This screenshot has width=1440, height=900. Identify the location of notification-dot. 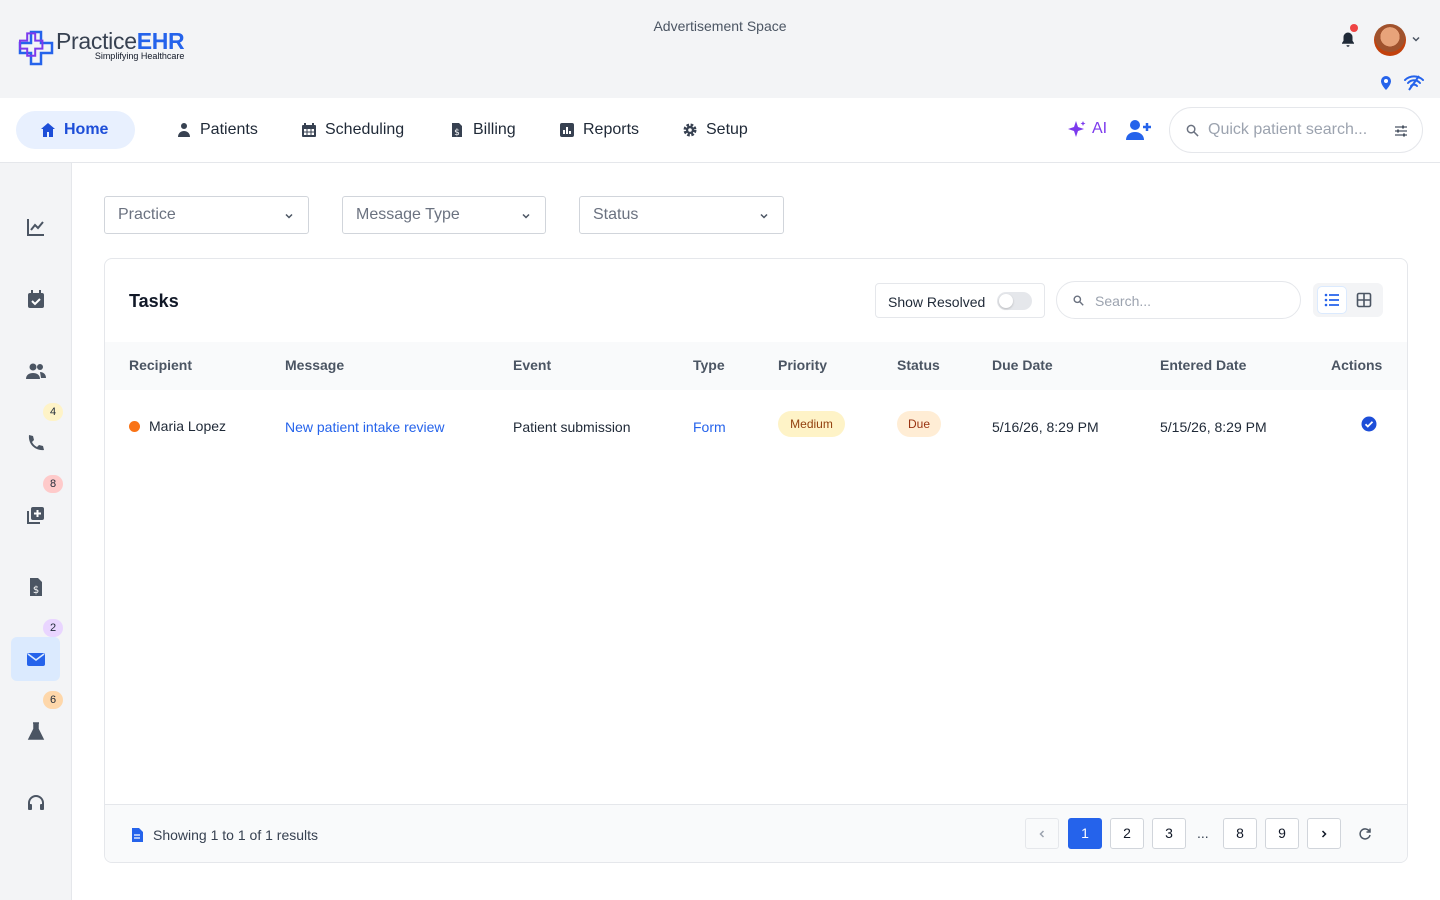
(1354, 28).